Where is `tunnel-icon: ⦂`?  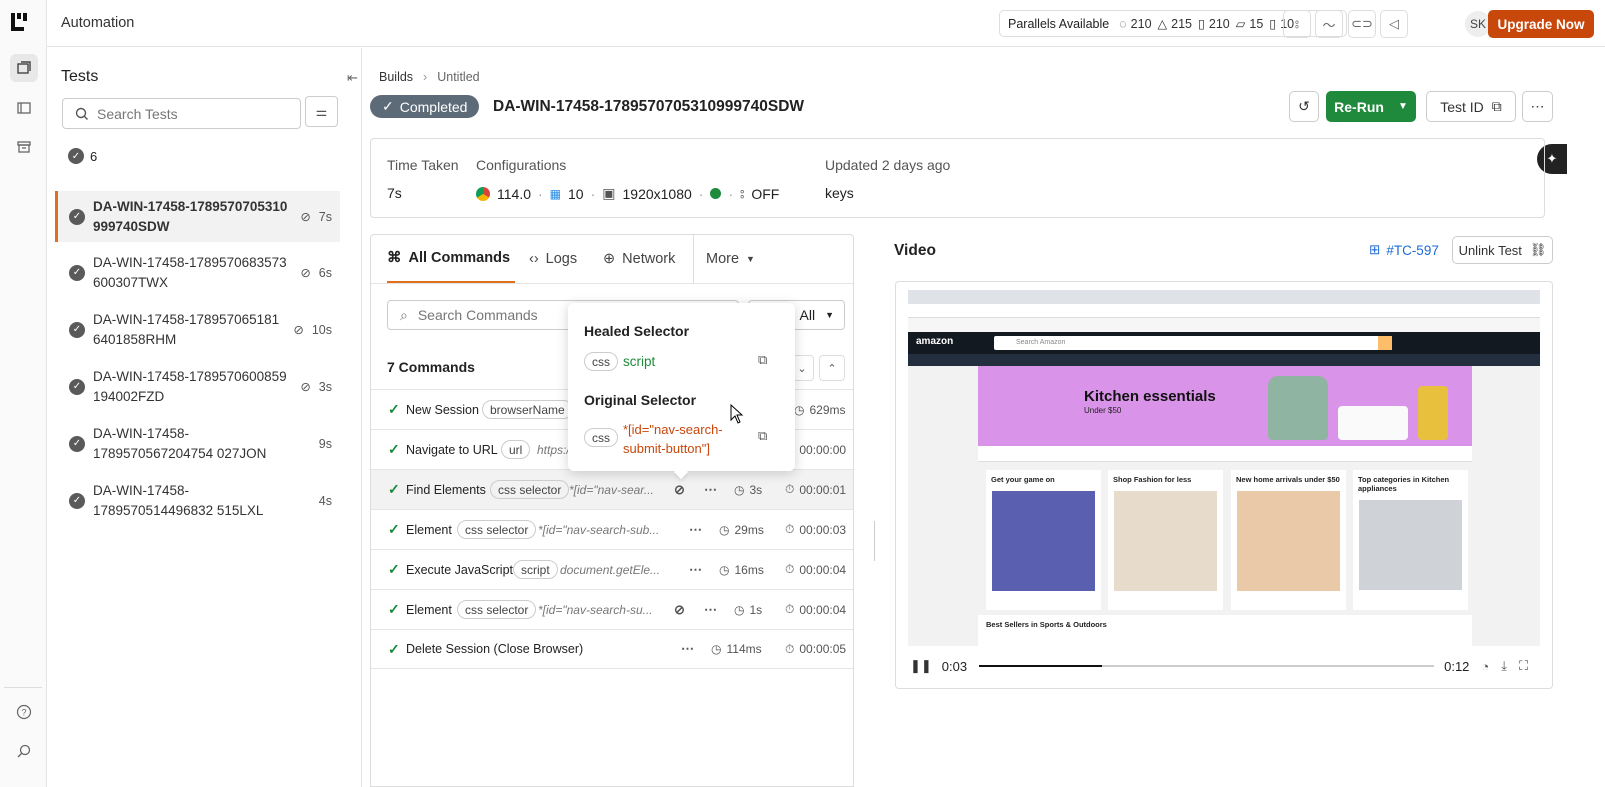 tunnel-icon: ⦂ is located at coordinates (1297, 24).